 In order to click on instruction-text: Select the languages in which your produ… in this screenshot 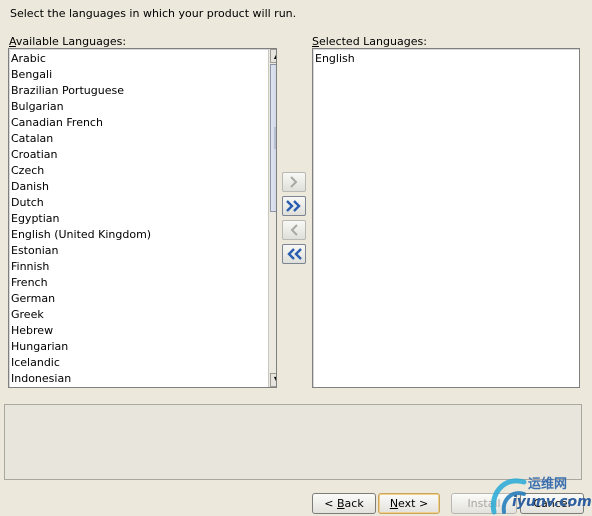, I will do `click(153, 13)`.